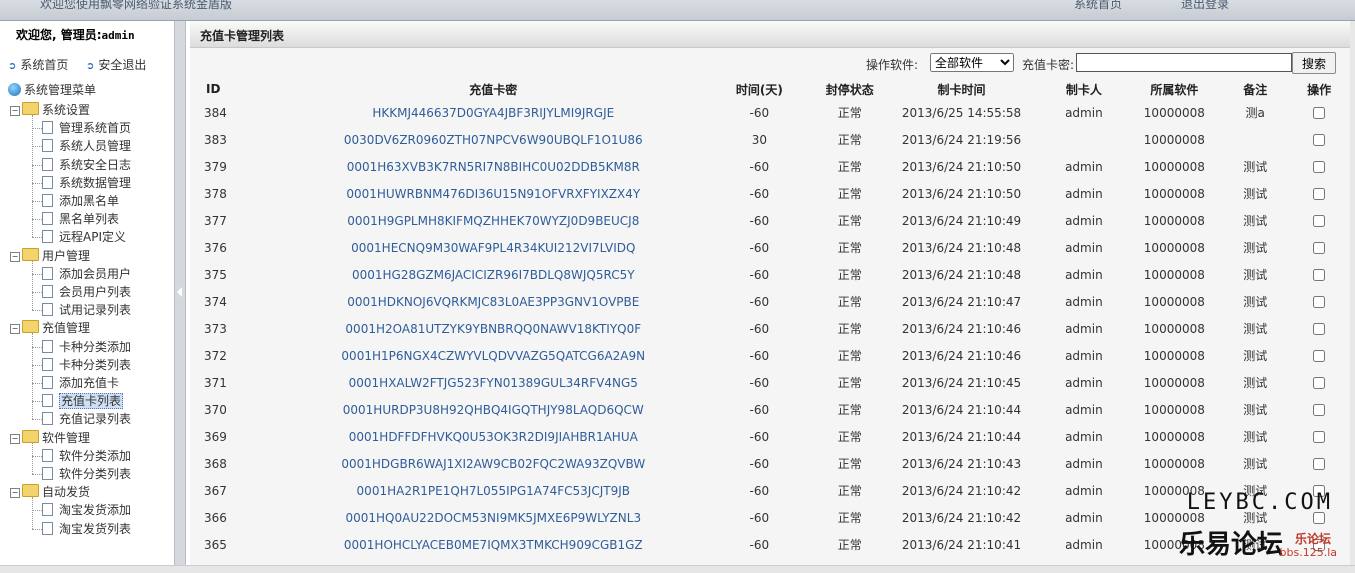  What do you see at coordinates (86, 364) in the screenshot?
I see `sidebar-item: 卡种分类列表` at bounding box center [86, 364].